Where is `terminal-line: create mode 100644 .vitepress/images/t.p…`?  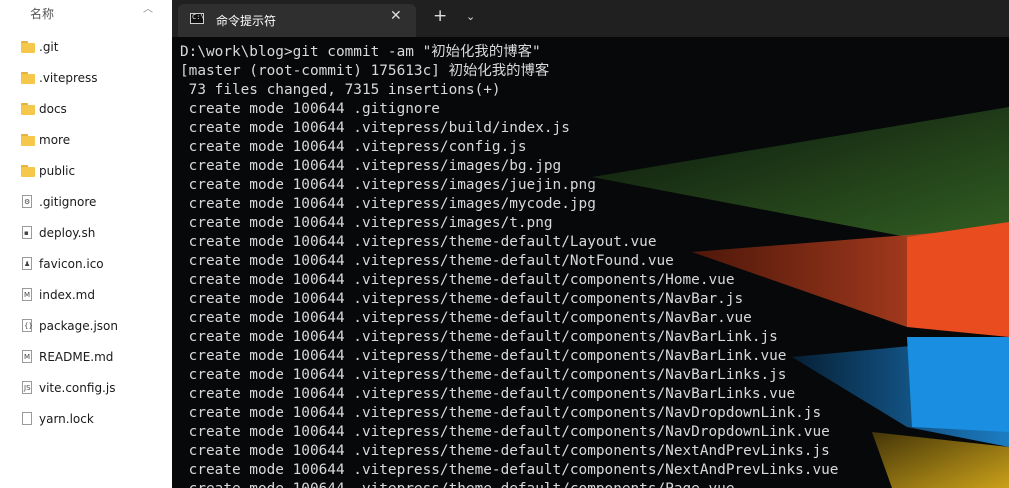
terminal-line: create mode 100644 .vitepress/images/t.p… is located at coordinates (366, 223).